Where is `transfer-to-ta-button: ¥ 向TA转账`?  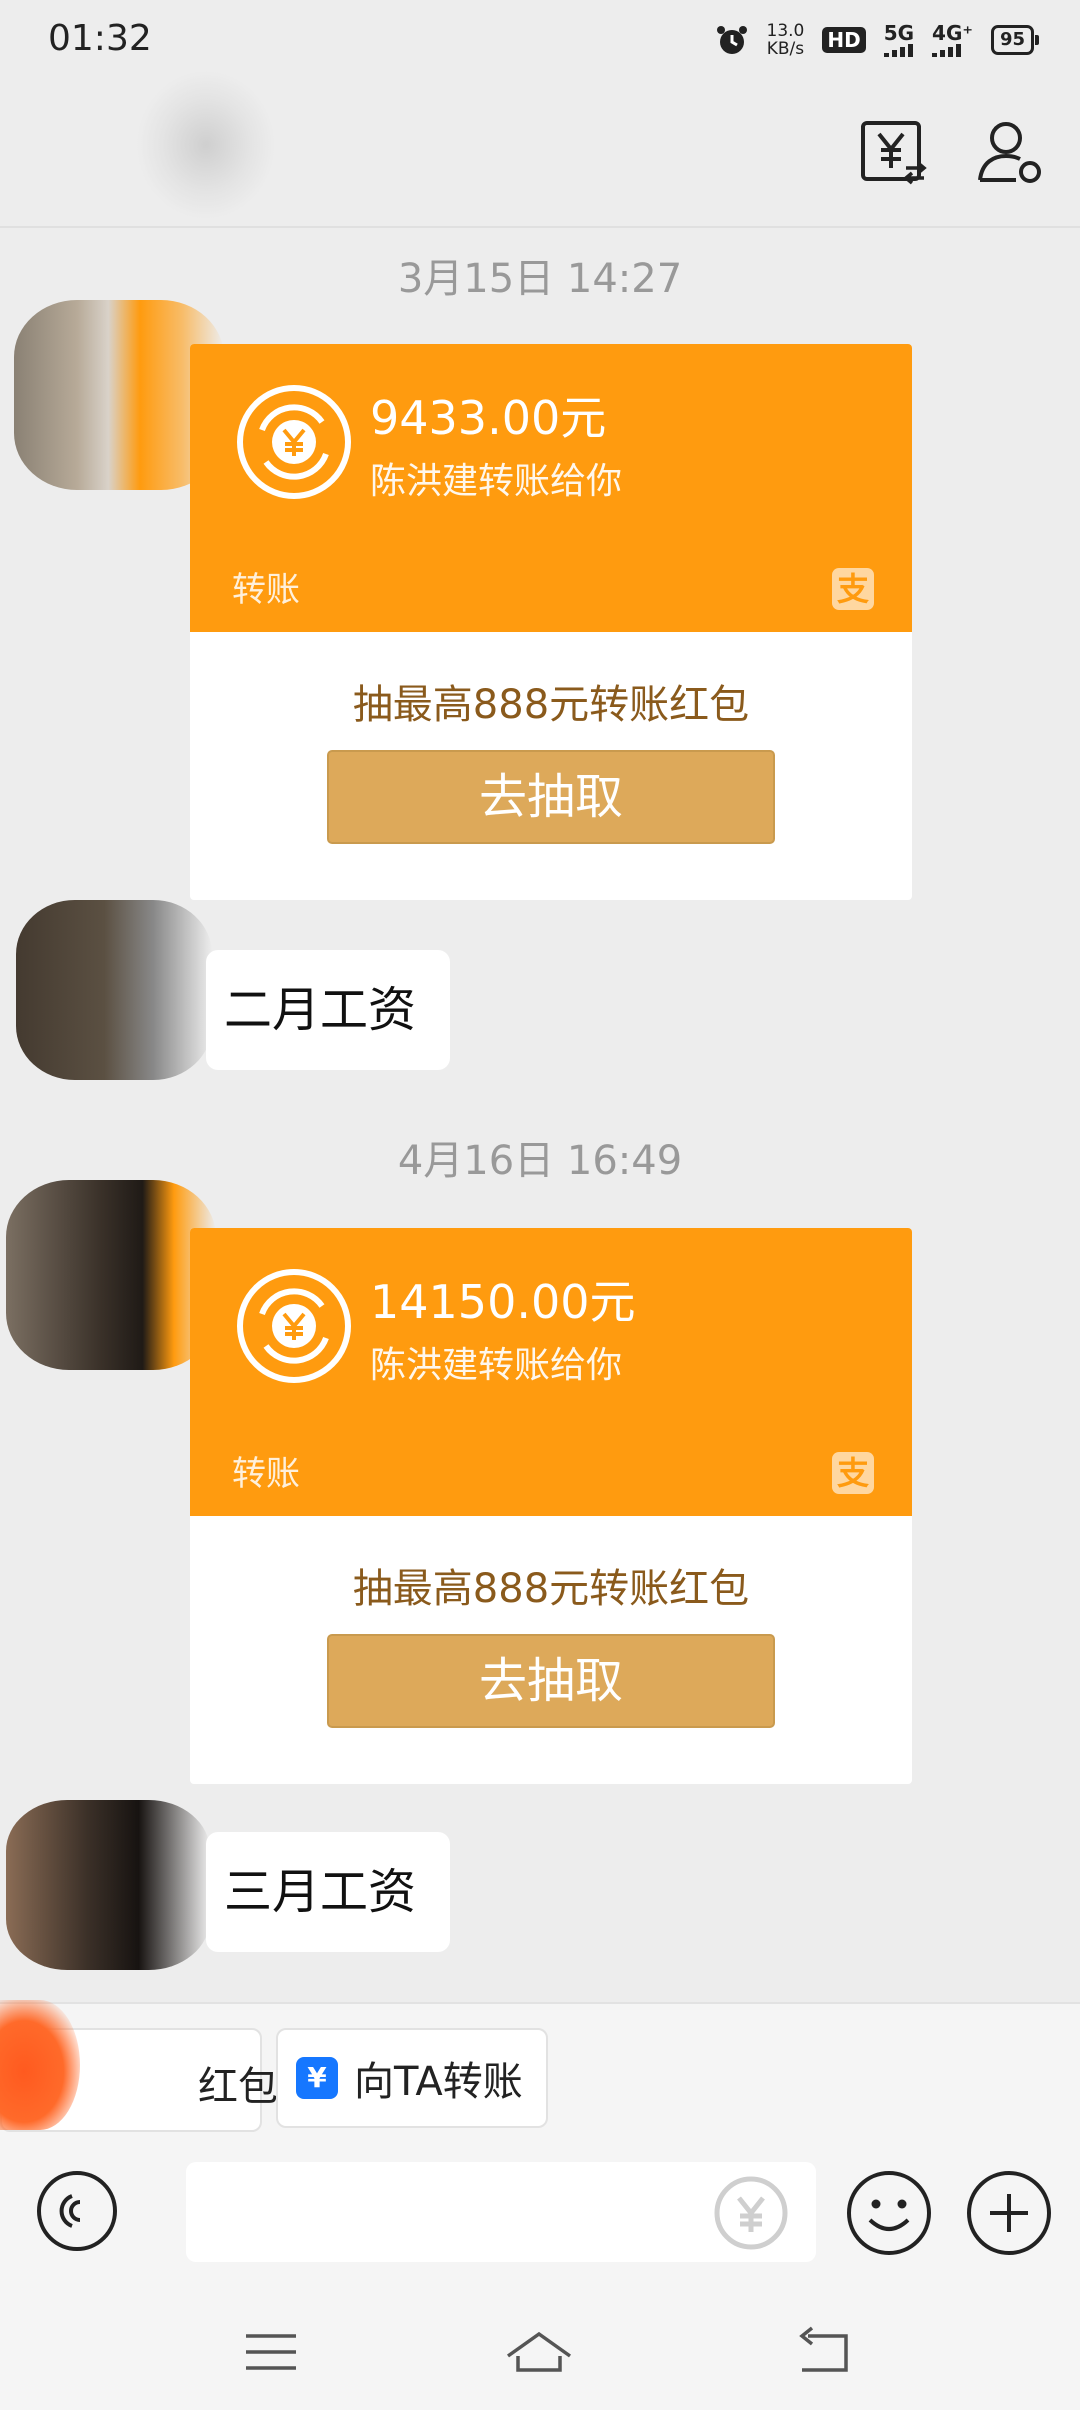 transfer-to-ta-button: ¥ 向TA转账 is located at coordinates (412, 2078).